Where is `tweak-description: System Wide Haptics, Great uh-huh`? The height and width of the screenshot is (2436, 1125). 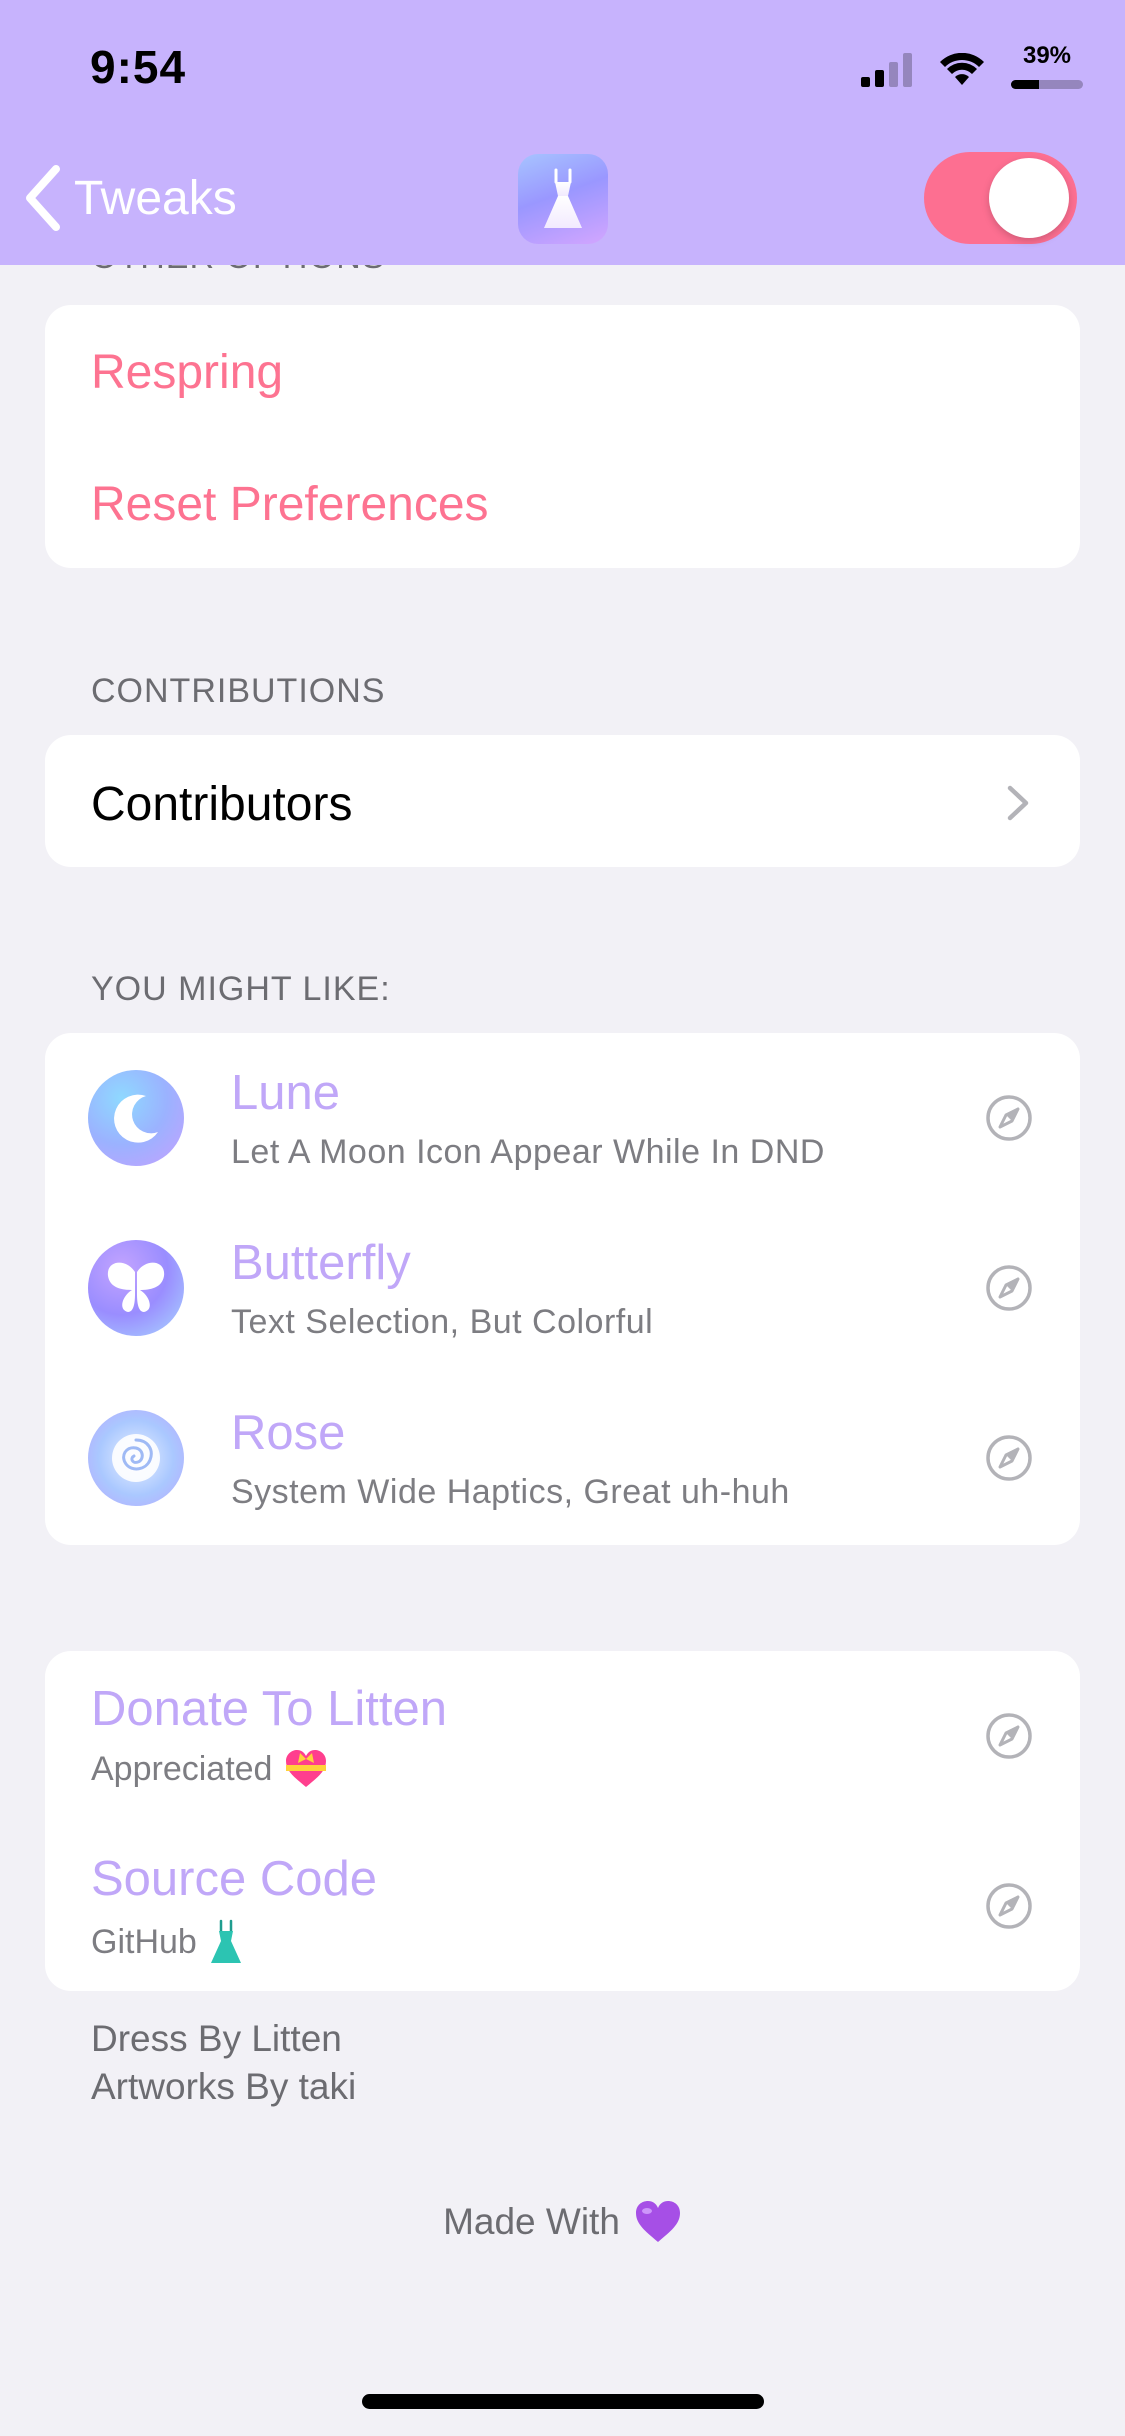 tweak-description: System Wide Haptics, Great uh-huh is located at coordinates (510, 1492).